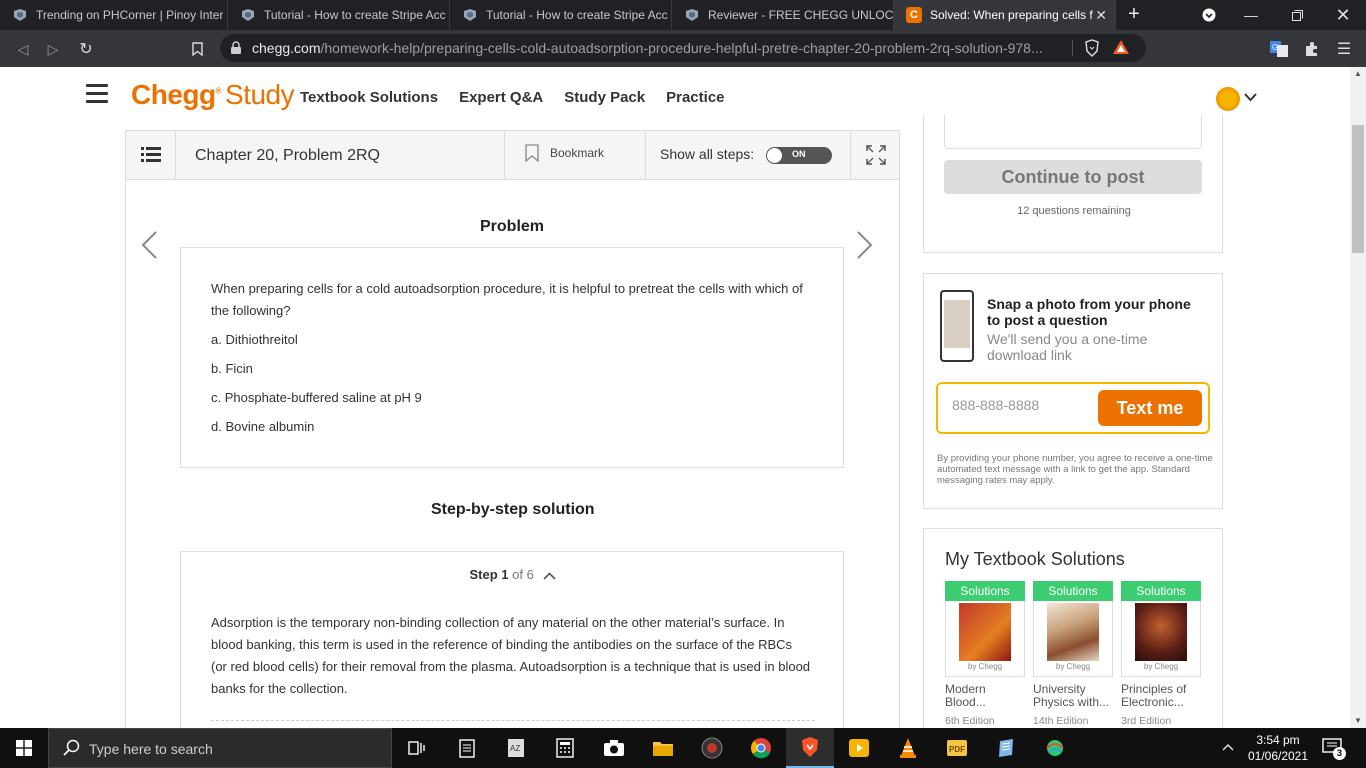  What do you see at coordinates (114, 15) in the screenshot?
I see `browser-tab-1: Trending on PHCorner | Pinoy Inter` at bounding box center [114, 15].